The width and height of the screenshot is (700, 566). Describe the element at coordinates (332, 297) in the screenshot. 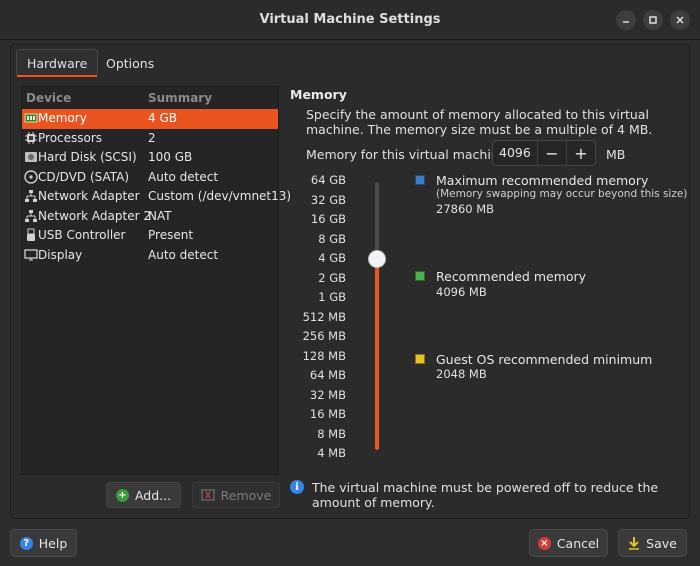

I see `scale-label: 1 GB` at that location.